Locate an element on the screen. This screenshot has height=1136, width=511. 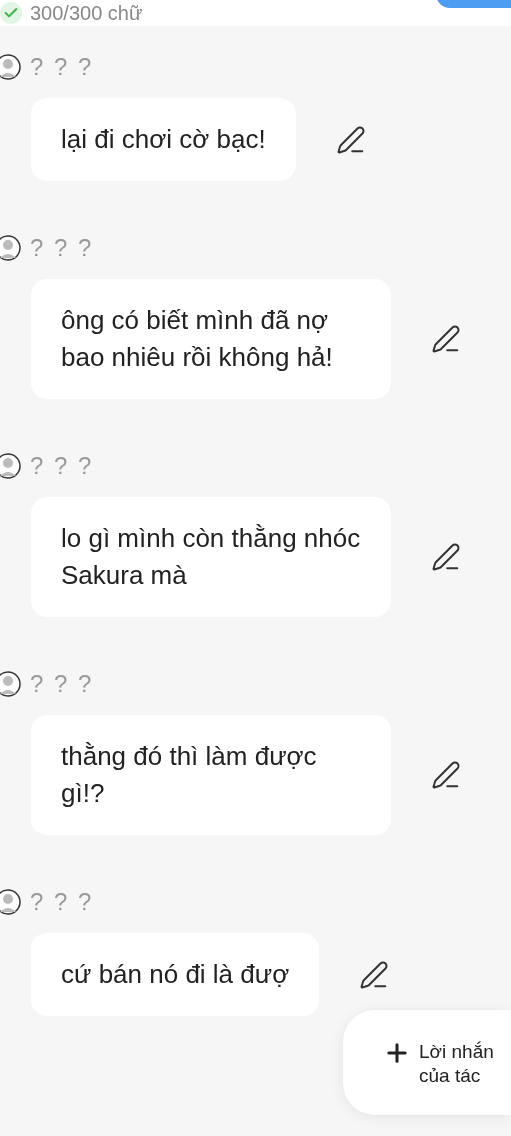
message-bubble: thằng đó thì làm được gì!? is located at coordinates (211, 775).